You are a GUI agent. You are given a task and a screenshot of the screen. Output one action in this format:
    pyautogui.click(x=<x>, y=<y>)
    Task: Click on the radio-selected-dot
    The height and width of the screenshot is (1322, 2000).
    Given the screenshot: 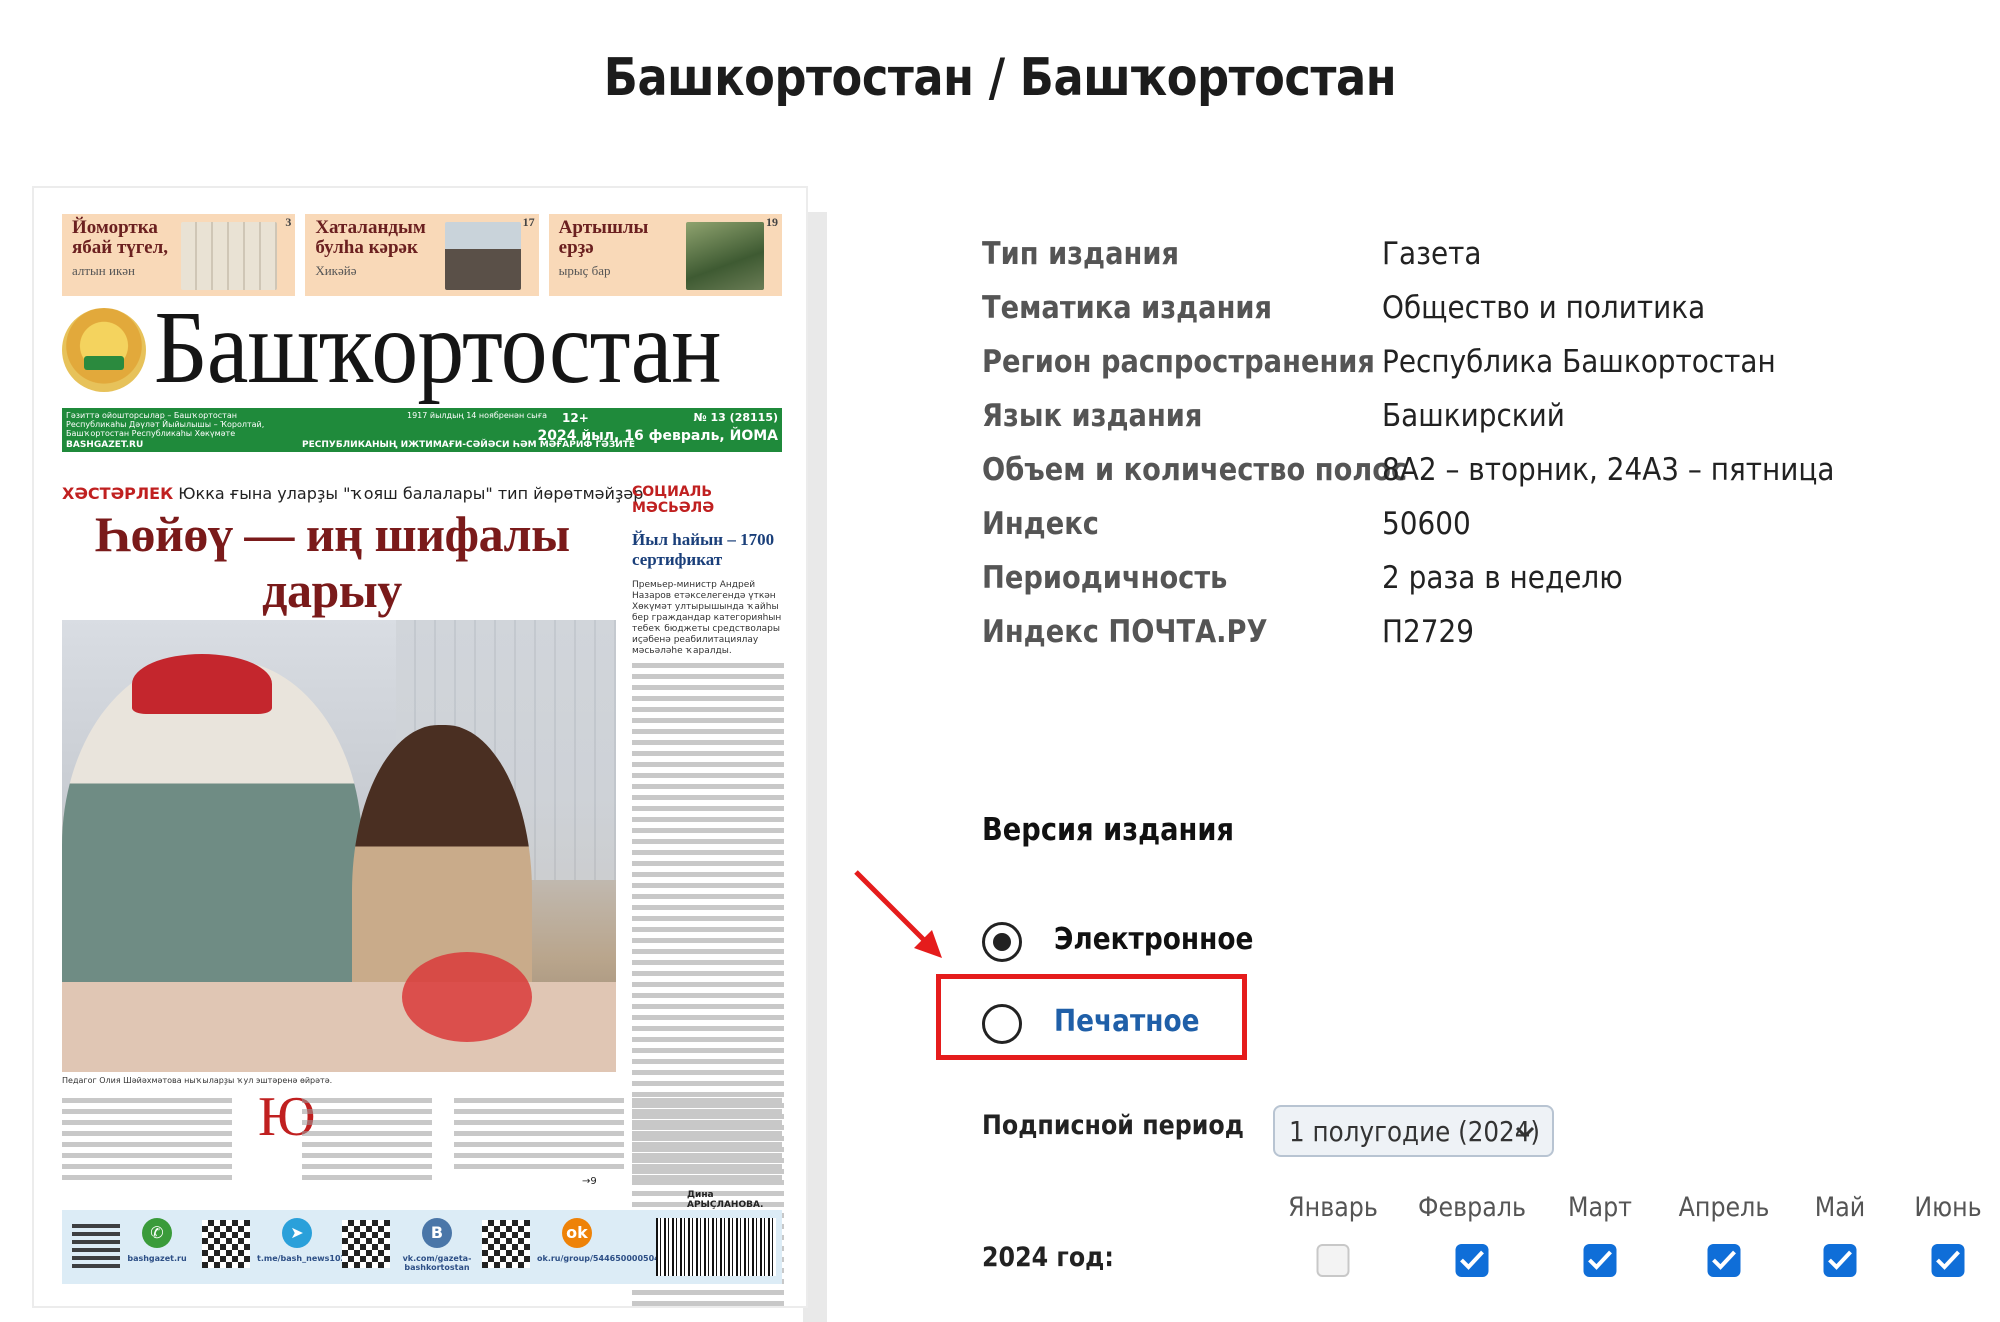 What is the action you would take?
    pyautogui.click(x=1002, y=942)
    